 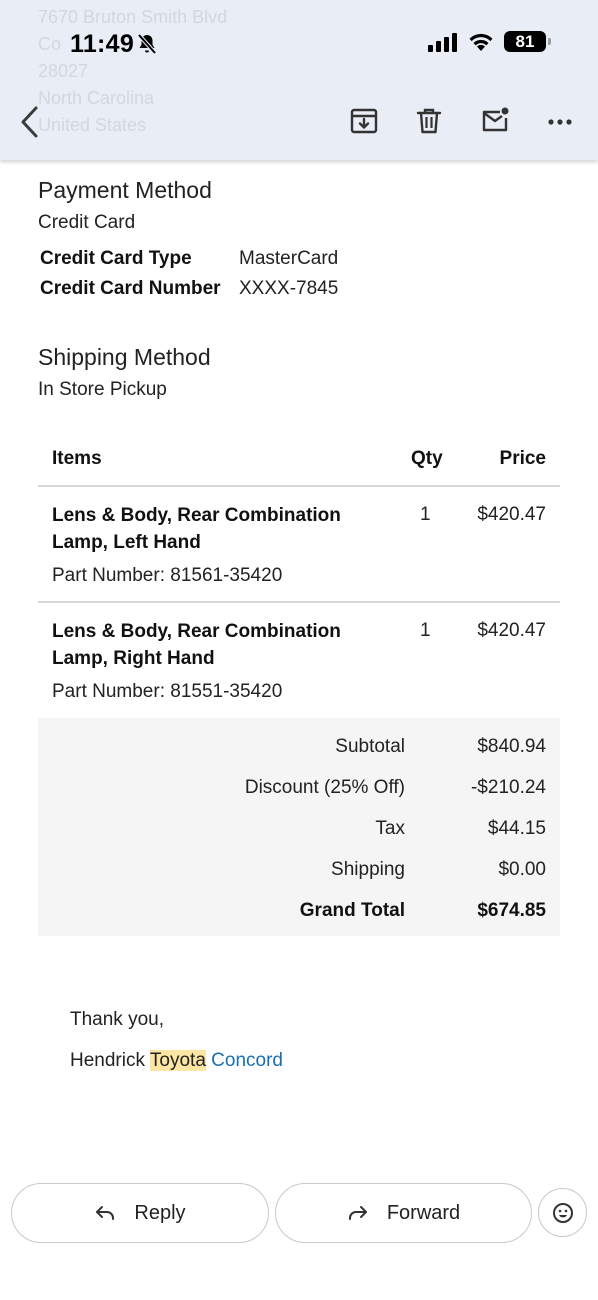 I want to click on grand-total-label: Grand Total, so click(x=352, y=910).